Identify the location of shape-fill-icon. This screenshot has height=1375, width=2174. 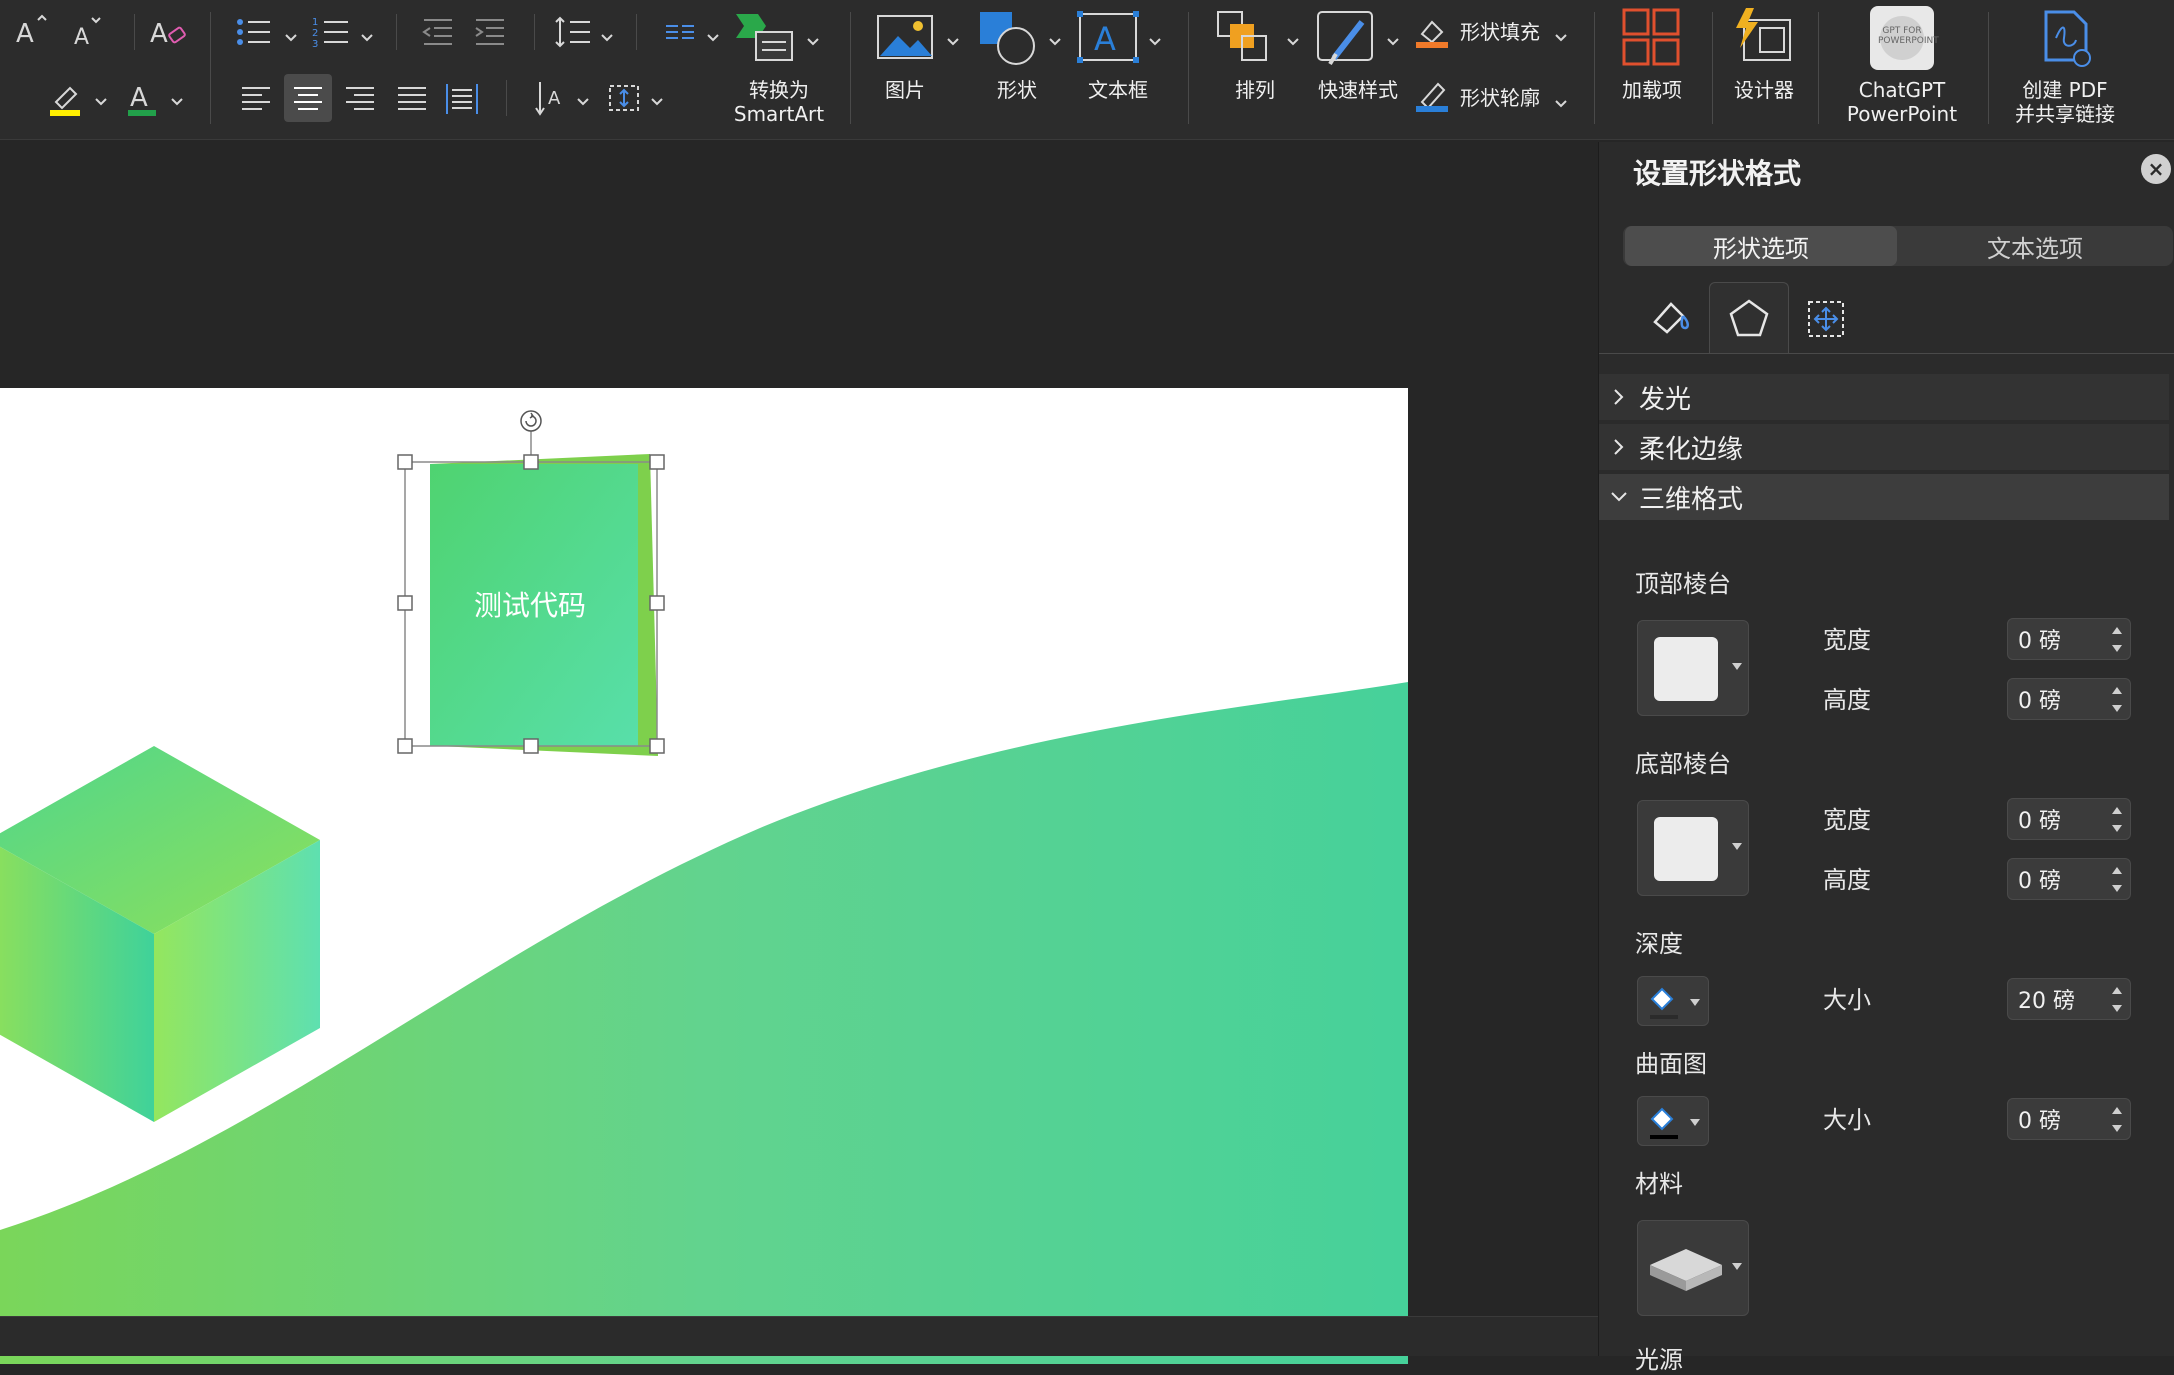
(1432, 32).